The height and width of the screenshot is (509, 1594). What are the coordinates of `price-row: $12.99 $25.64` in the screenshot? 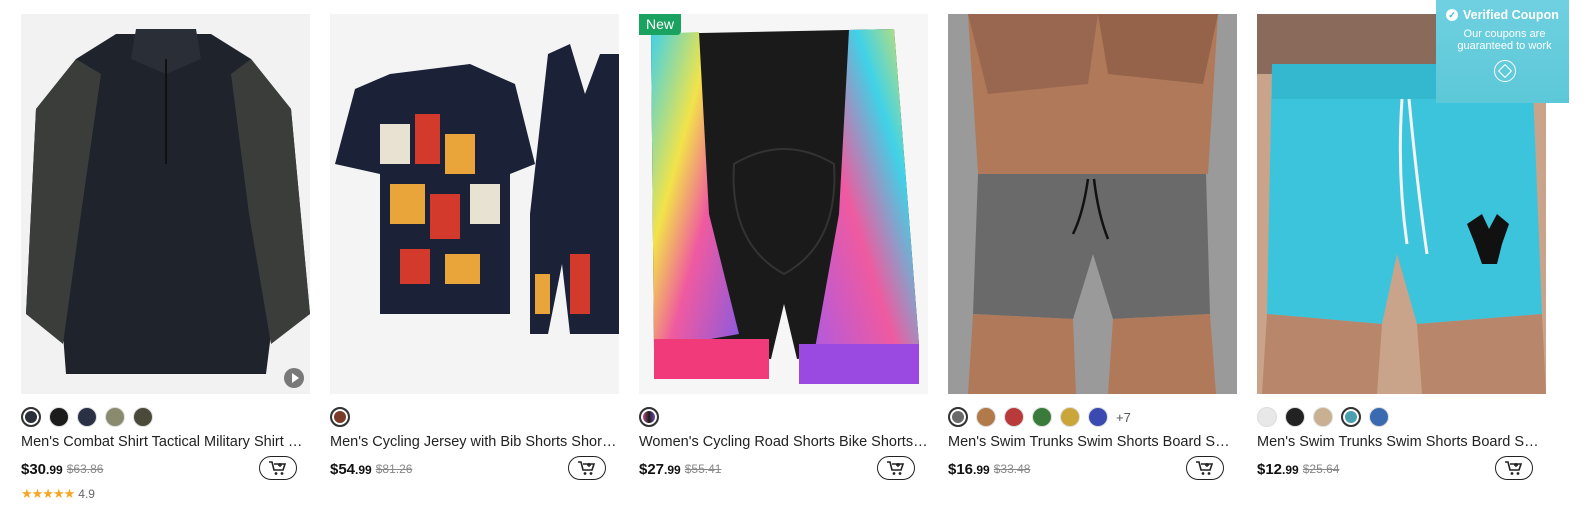 It's located at (1401, 469).